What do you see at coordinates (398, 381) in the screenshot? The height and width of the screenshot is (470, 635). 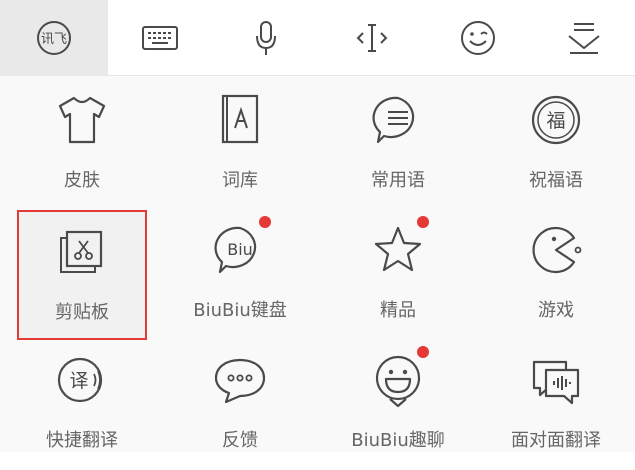 I see `biubiu-chat-icon` at bounding box center [398, 381].